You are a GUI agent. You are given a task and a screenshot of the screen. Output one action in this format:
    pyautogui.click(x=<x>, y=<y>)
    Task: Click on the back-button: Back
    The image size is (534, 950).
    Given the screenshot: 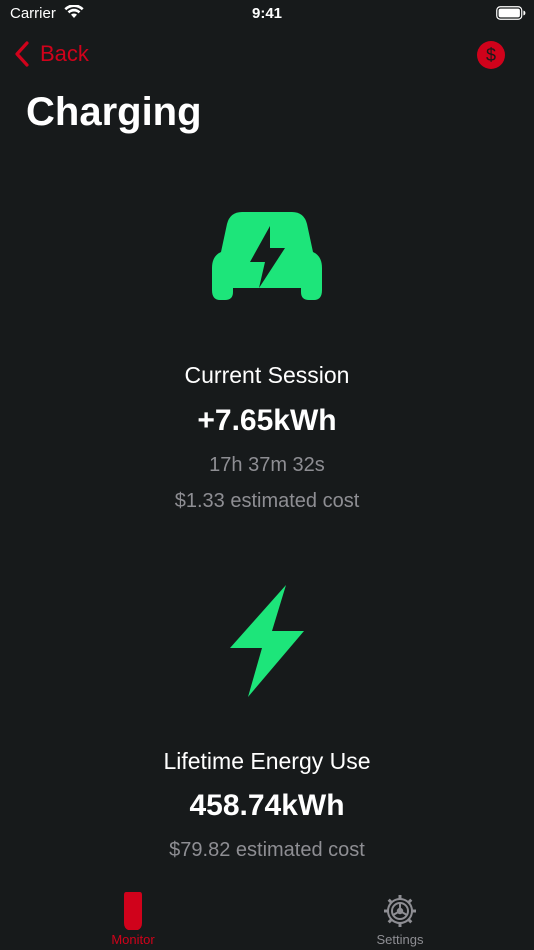 What is the action you would take?
    pyautogui.click(x=51, y=54)
    